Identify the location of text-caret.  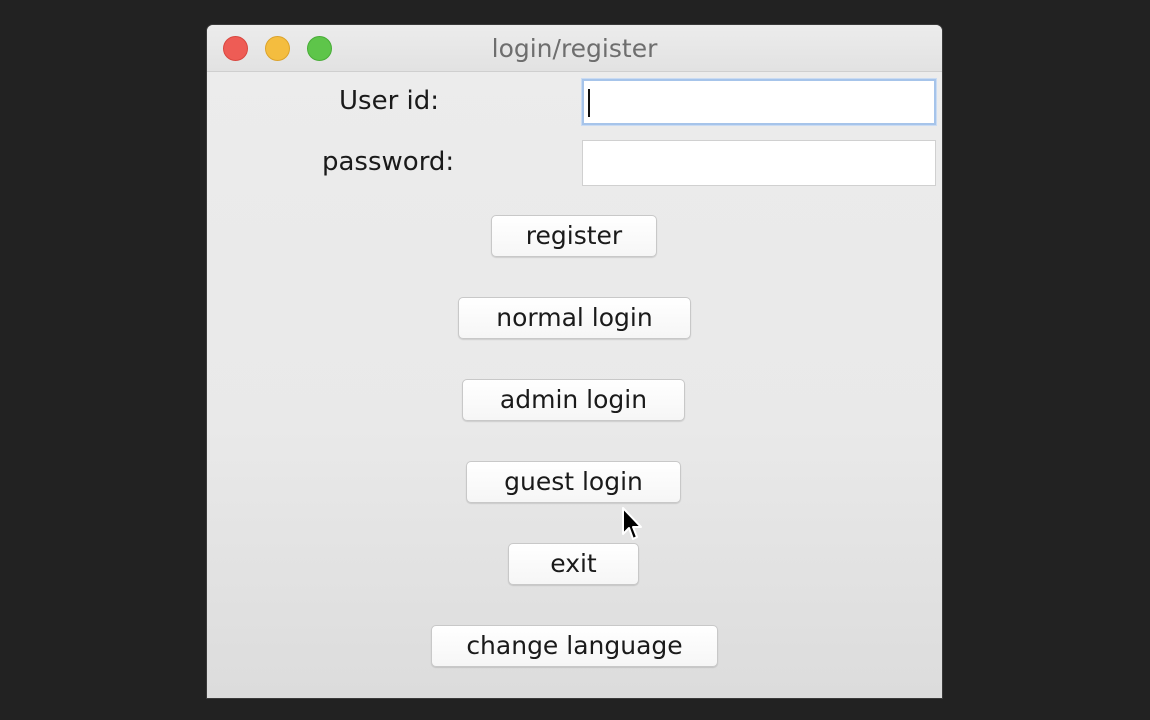
(589, 103).